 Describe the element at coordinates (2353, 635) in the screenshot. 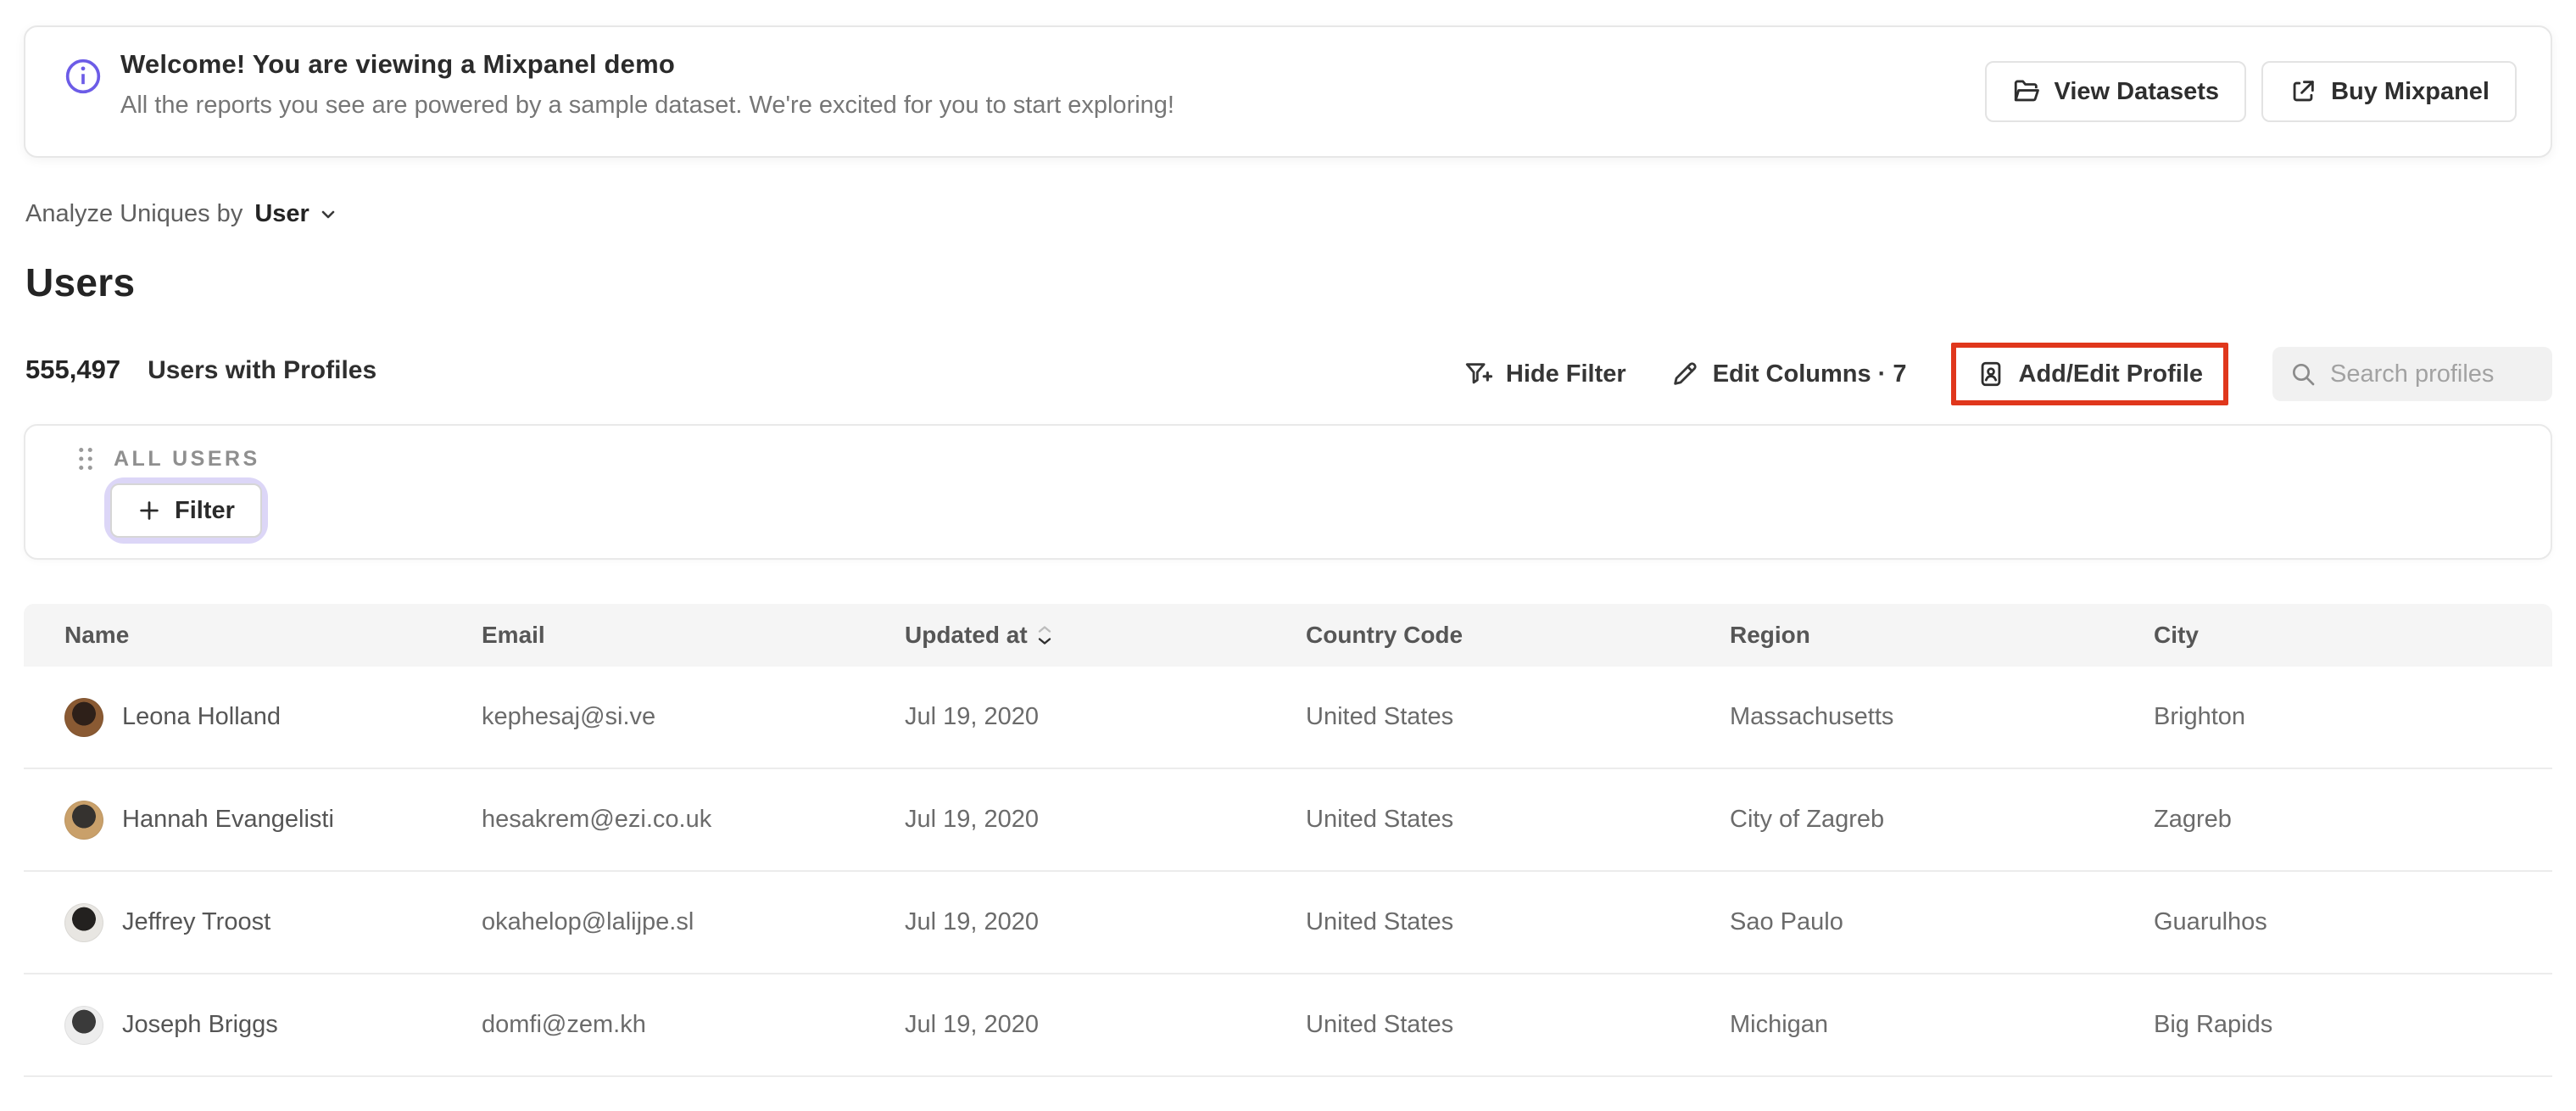

I see `column-header-city: City` at that location.